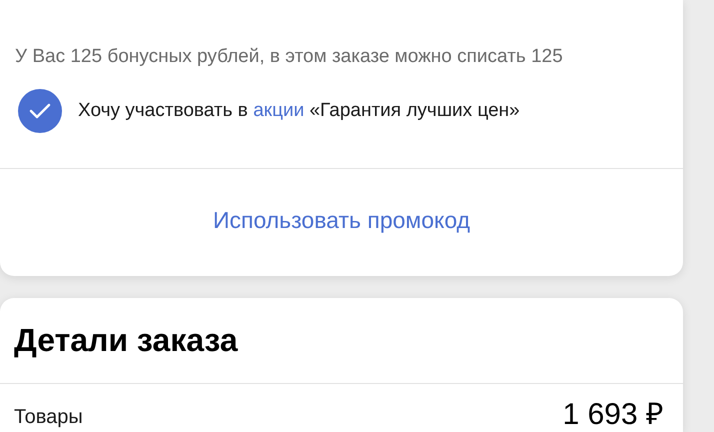 Image resolution: width=714 pixels, height=432 pixels. I want to click on promo-link: акции, so click(278, 110).